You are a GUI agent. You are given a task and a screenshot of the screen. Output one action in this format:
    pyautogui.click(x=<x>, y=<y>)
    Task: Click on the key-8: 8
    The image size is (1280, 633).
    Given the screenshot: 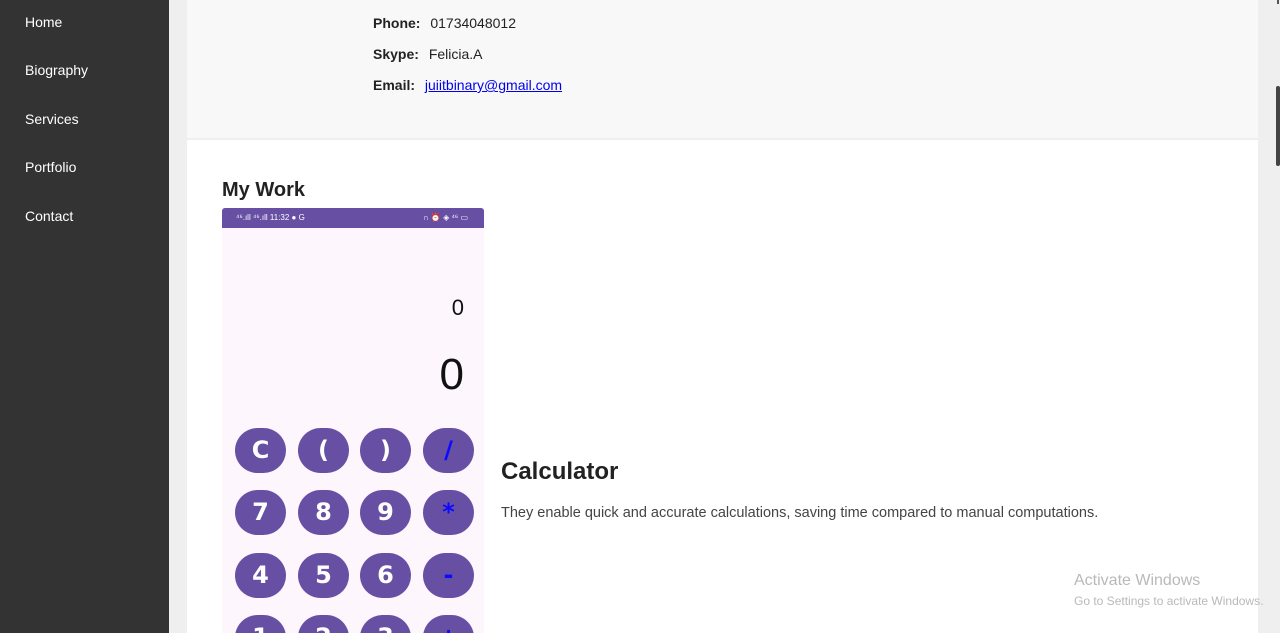 What is the action you would take?
    pyautogui.click(x=323, y=512)
    